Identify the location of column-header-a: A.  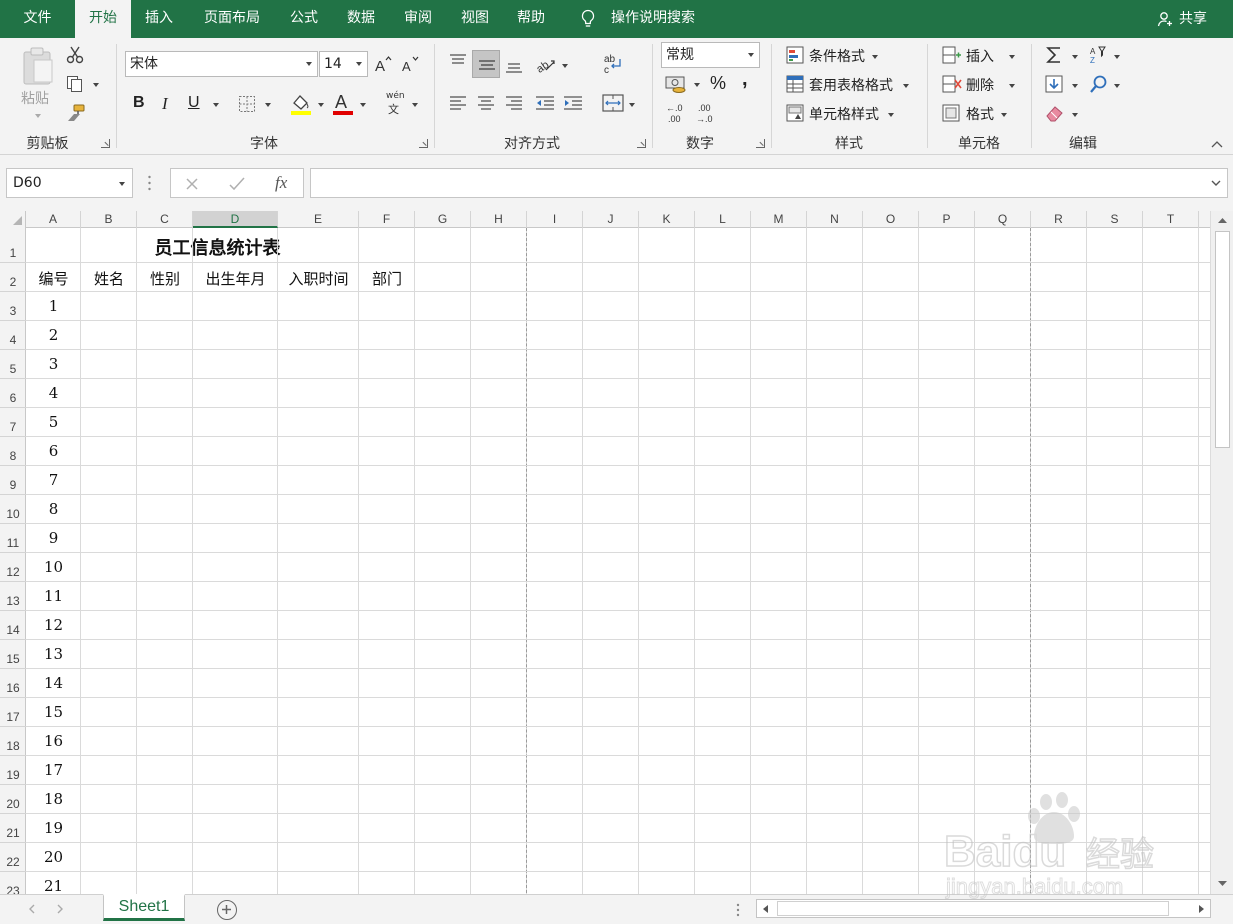
(53, 219).